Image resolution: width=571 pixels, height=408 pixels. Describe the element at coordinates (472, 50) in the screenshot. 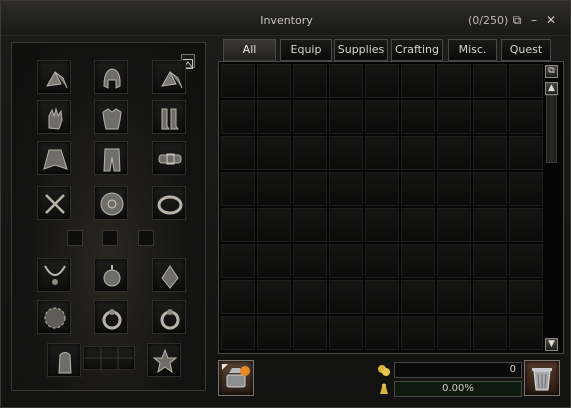

I see `tab-misc: Misc.` at that location.